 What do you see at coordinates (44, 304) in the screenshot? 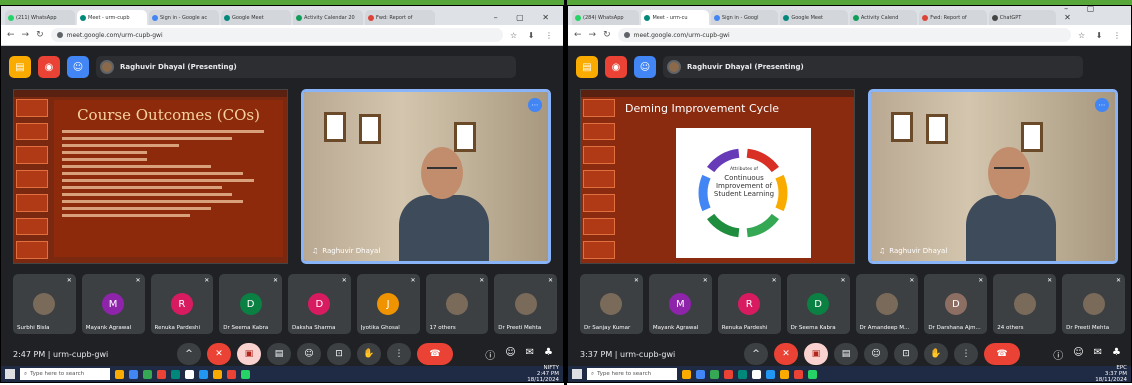
I see `participant-tile: ✕ Surbhi Bisla` at bounding box center [44, 304].